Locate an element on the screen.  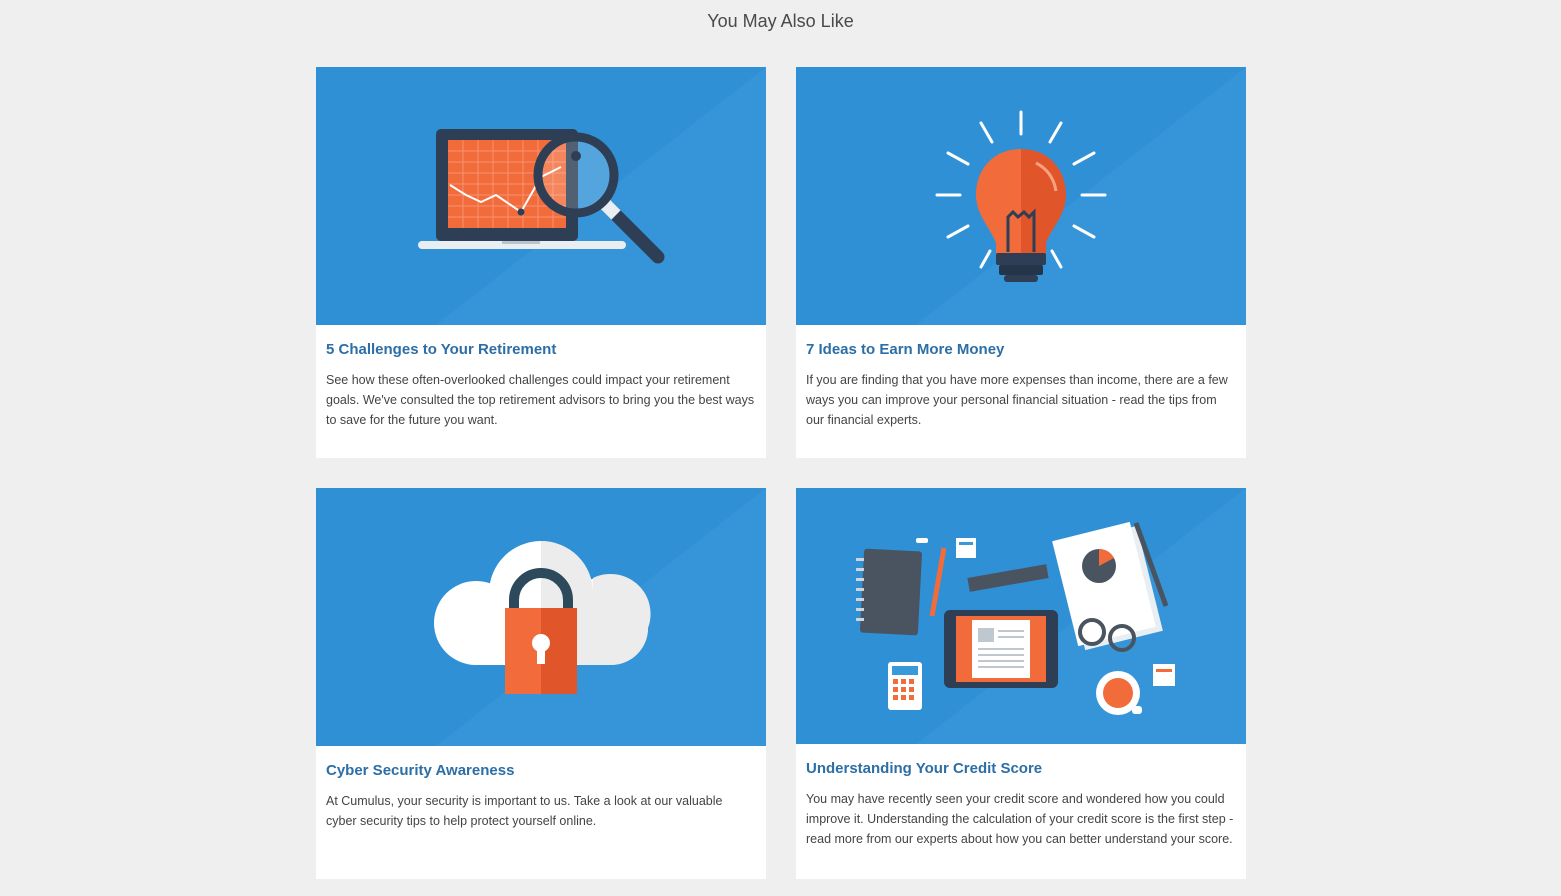
article-image-earn-money is located at coordinates (1021, 196).